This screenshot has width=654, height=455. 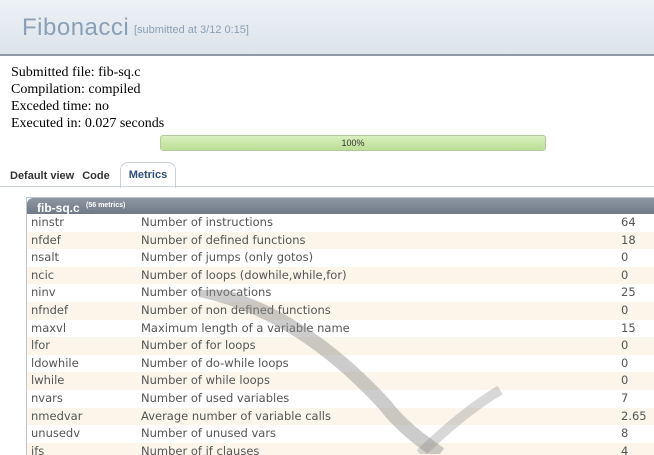 I want to click on metric-value: 64, so click(x=628, y=222).